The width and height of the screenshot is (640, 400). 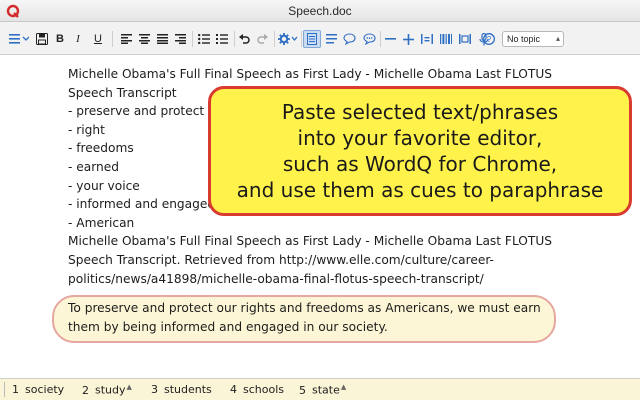 What do you see at coordinates (349, 39) in the screenshot?
I see `speech-bubble-icon` at bounding box center [349, 39].